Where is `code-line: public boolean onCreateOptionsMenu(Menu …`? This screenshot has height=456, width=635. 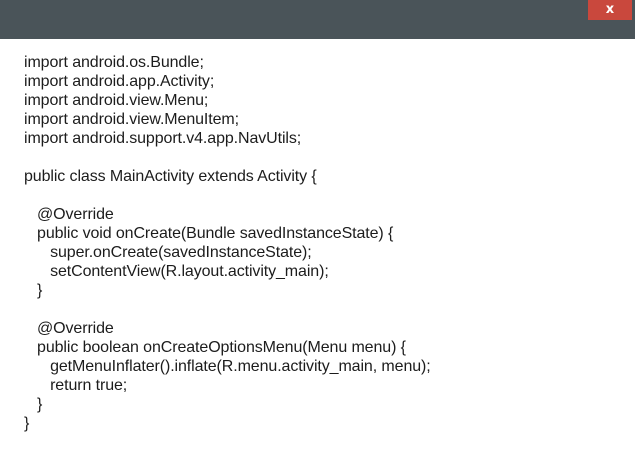
code-line: public boolean onCreateOptionsMenu(Menu … is located at coordinates (215, 347).